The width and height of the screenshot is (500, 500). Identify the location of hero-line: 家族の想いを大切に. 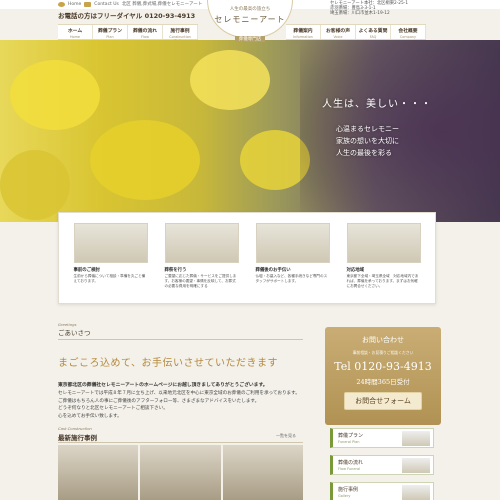
(367, 141).